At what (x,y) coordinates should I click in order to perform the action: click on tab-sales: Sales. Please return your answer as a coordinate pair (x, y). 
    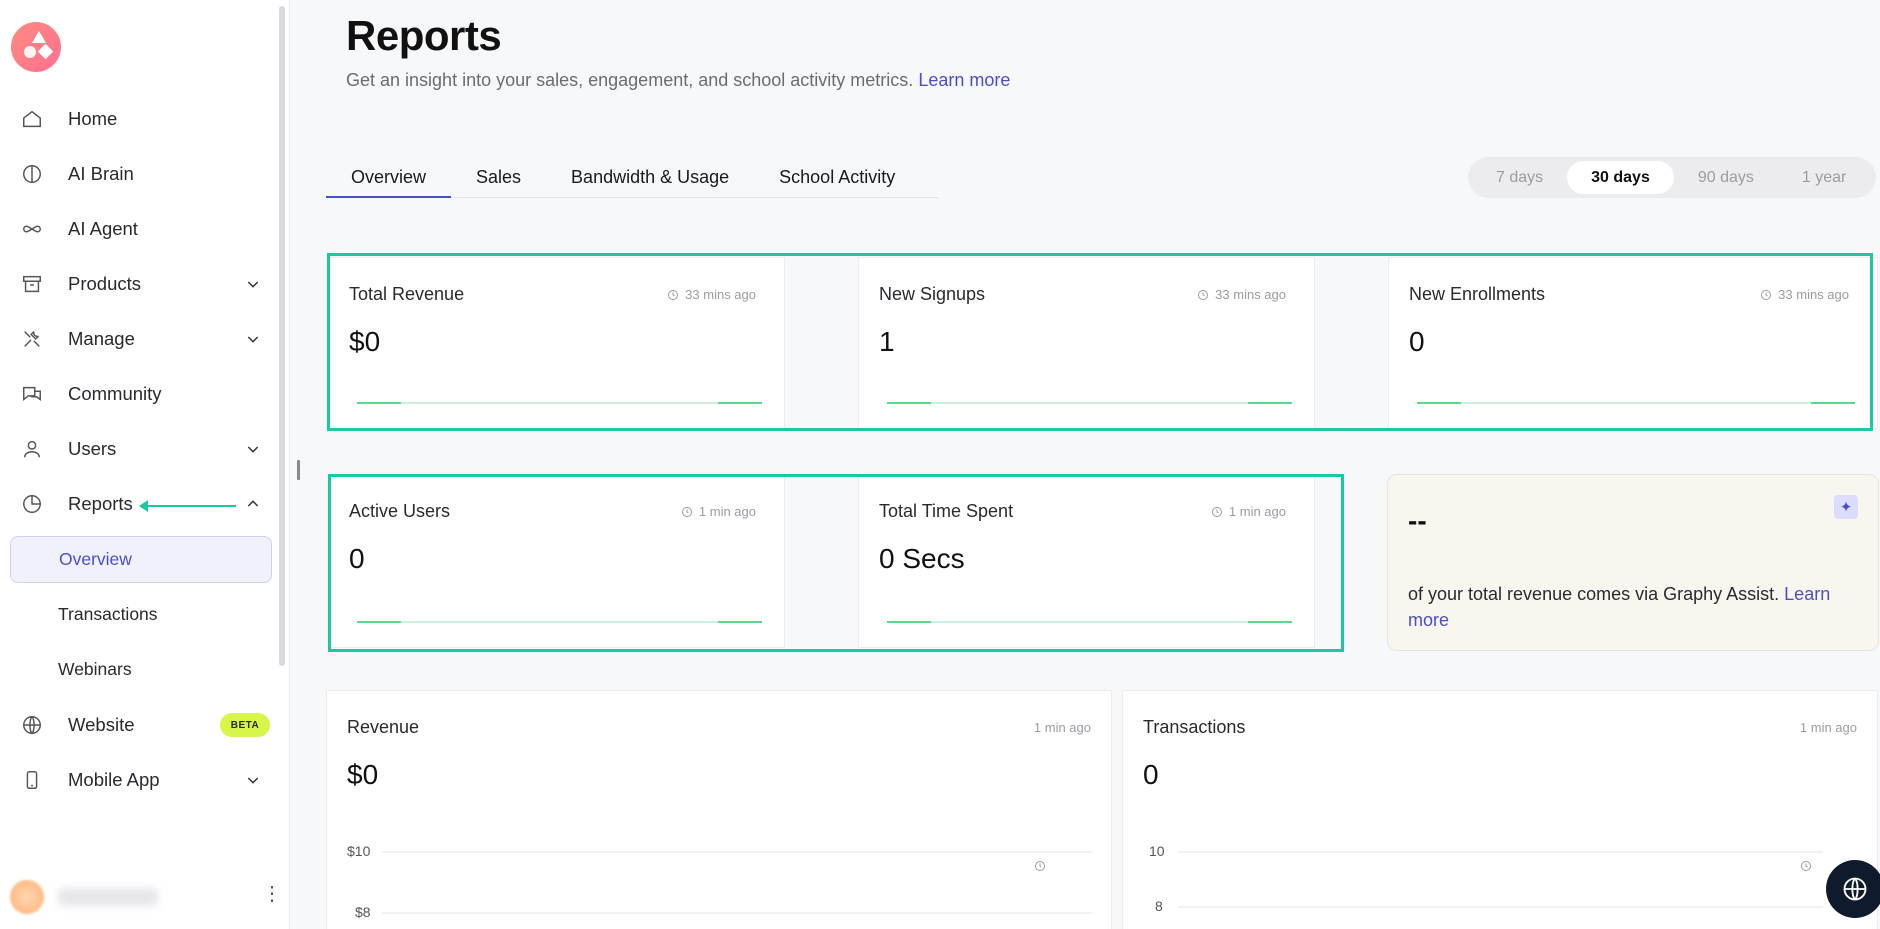
    Looking at the image, I should click on (498, 179).